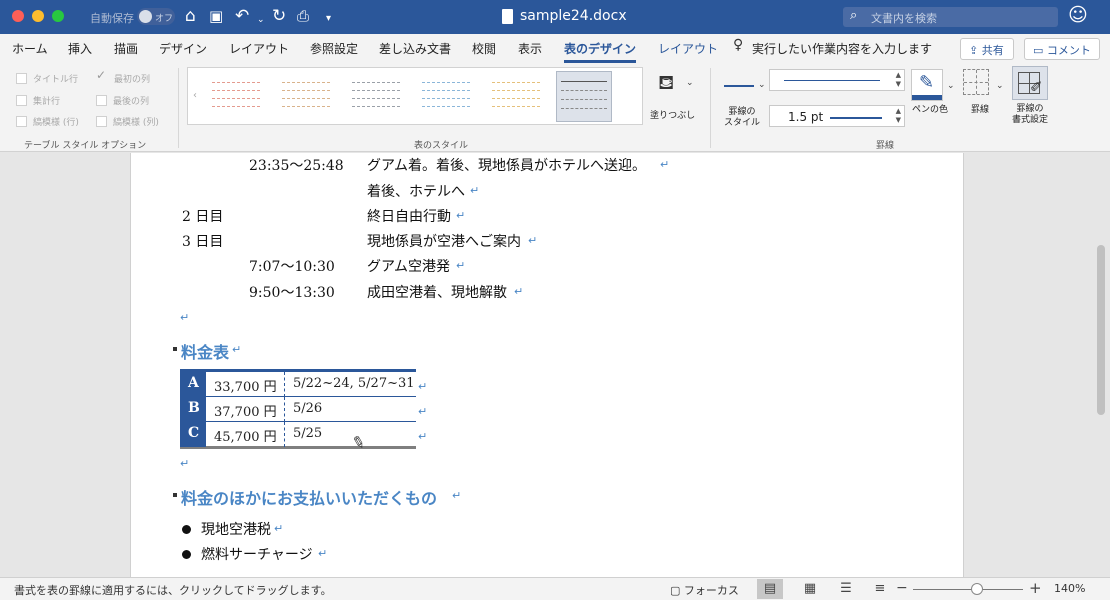 The width and height of the screenshot is (1110, 600). I want to click on zoom-level: 140%, so click(1069, 588).